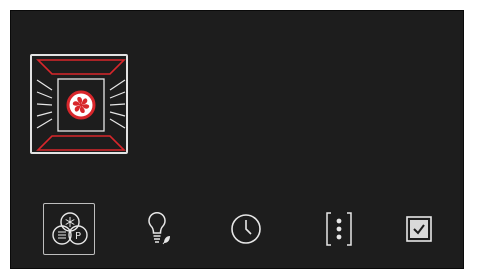  I want to click on oven-functions-icon: P, so click(70, 228).